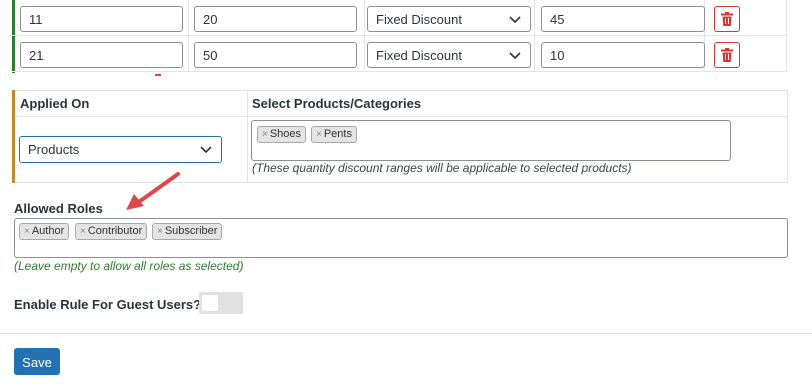 This screenshot has height=390, width=812. Describe the element at coordinates (48, 231) in the screenshot. I see `tag-label: Author` at that location.